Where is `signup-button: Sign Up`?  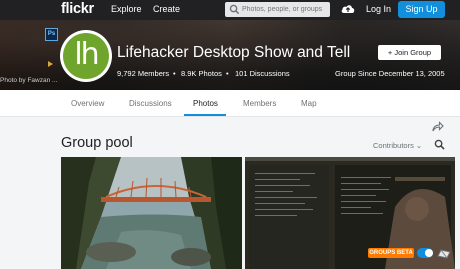
signup-button: Sign Up is located at coordinates (421, 9).